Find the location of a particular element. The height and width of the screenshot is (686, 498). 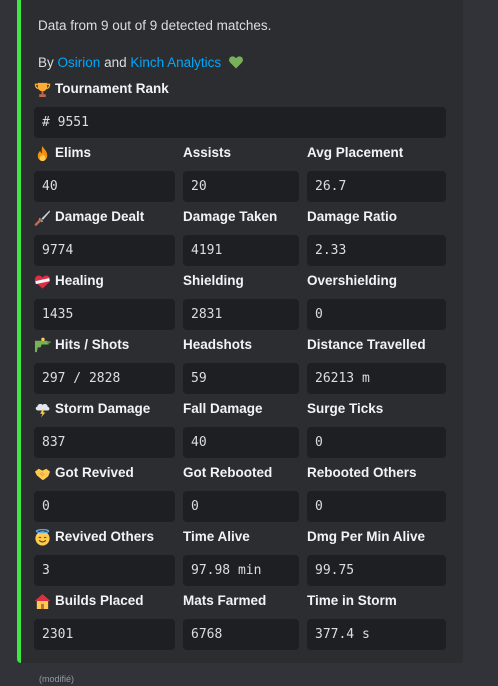

field-healing: Healing 1435 is located at coordinates (104, 301).